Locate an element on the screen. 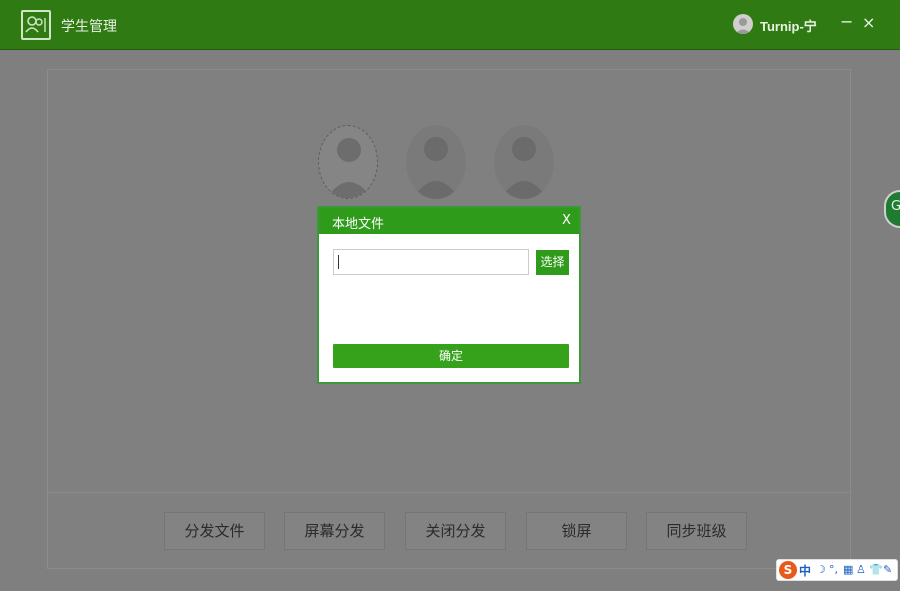 The image size is (900, 591). minimize-button: − is located at coordinates (846, 21).